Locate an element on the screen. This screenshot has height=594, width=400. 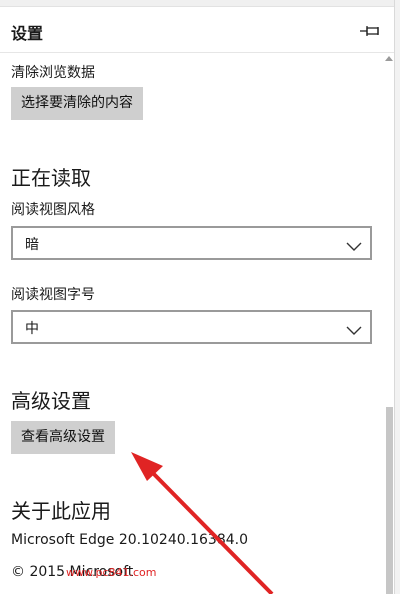
pin-icon is located at coordinates (370, 30).